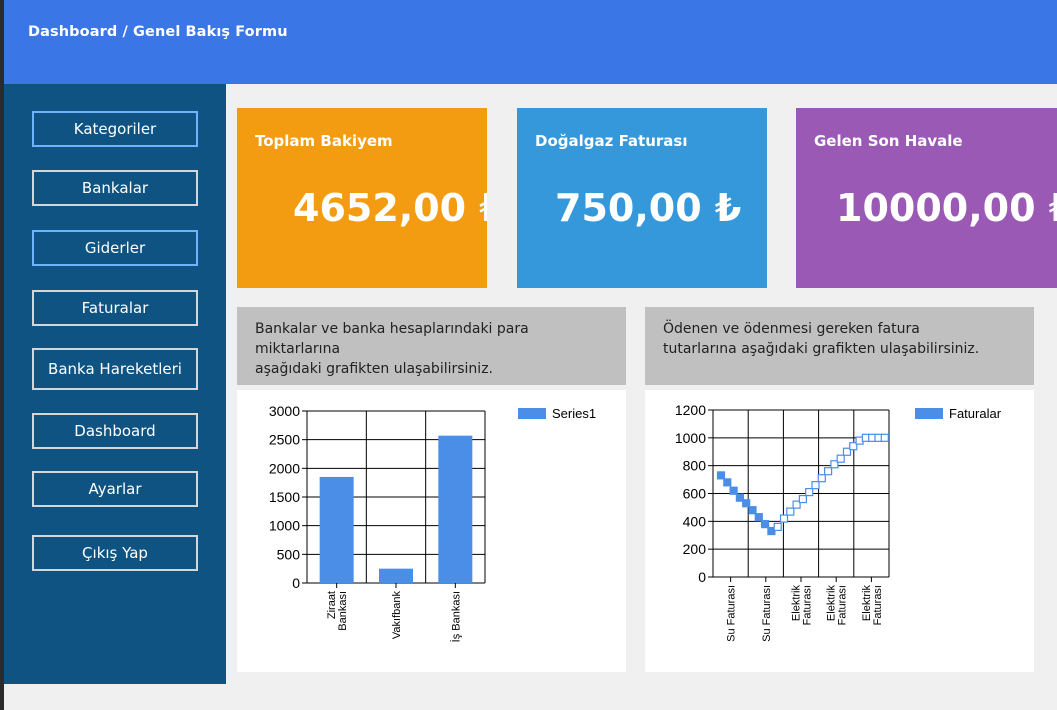 The width and height of the screenshot is (1057, 710). I want to click on card-title: Toplam Bakiyem, so click(324, 141).